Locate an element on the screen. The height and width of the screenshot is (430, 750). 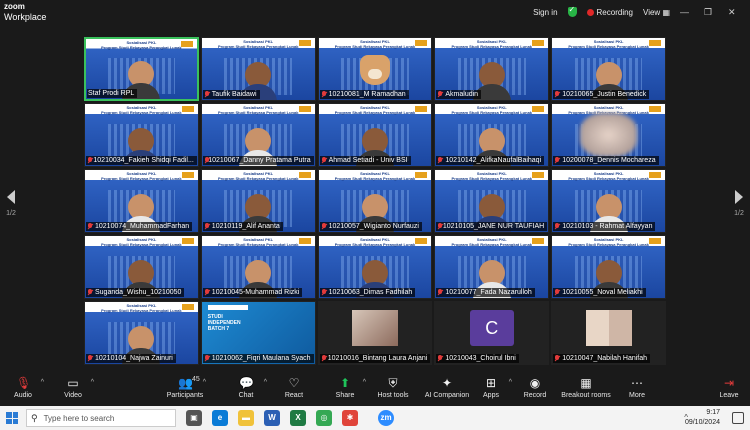
file-explorer-icon: ▬ is located at coordinates (246, 418).